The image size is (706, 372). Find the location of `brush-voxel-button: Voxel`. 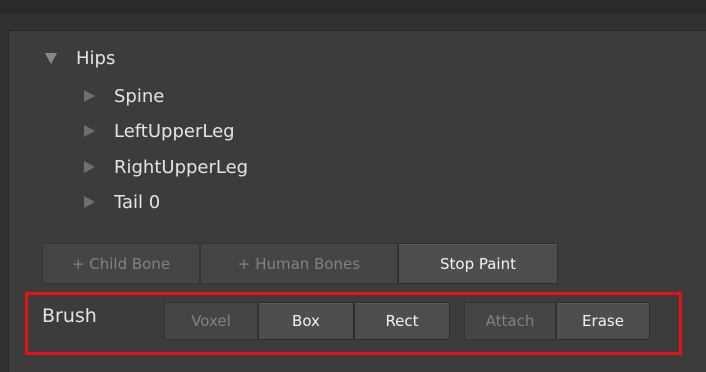

brush-voxel-button: Voxel is located at coordinates (211, 321).